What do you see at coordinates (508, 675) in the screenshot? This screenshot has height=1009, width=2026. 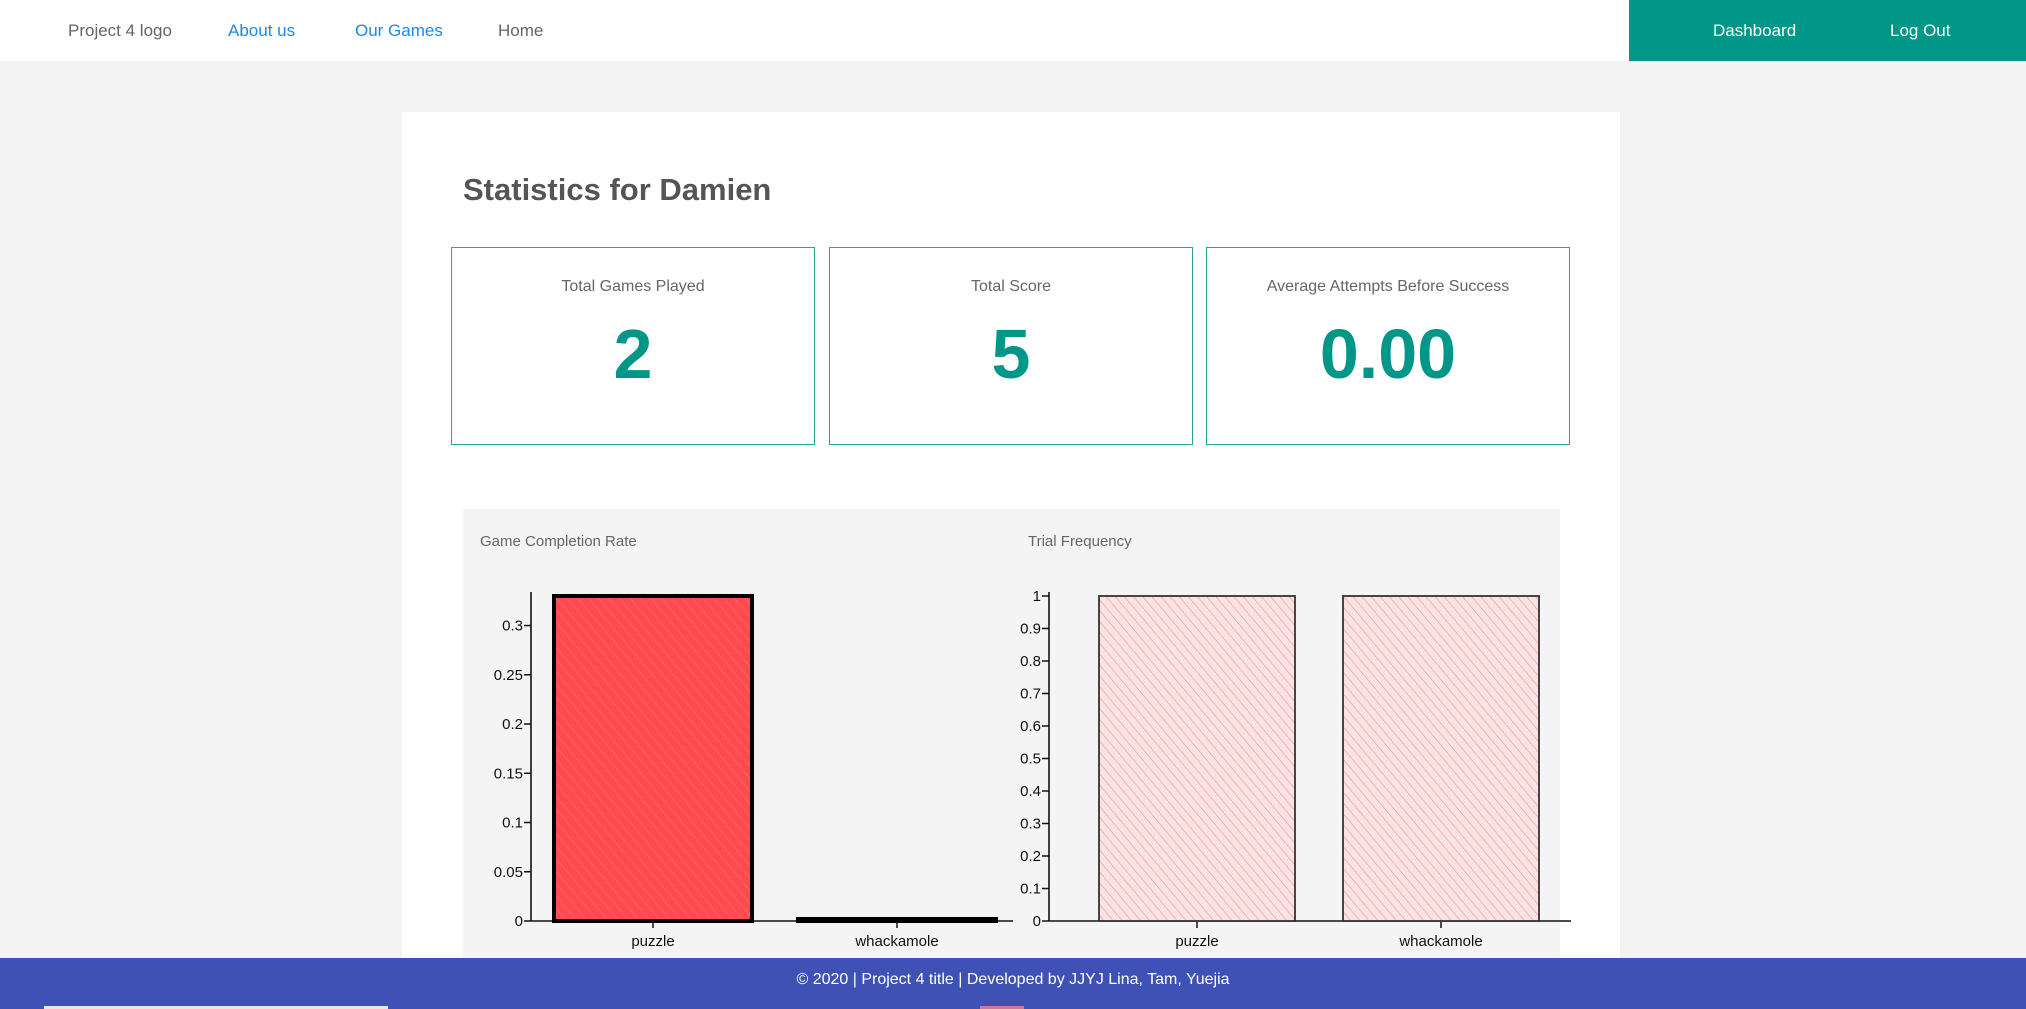 I see `y-tick-label: 0.25` at bounding box center [508, 675].